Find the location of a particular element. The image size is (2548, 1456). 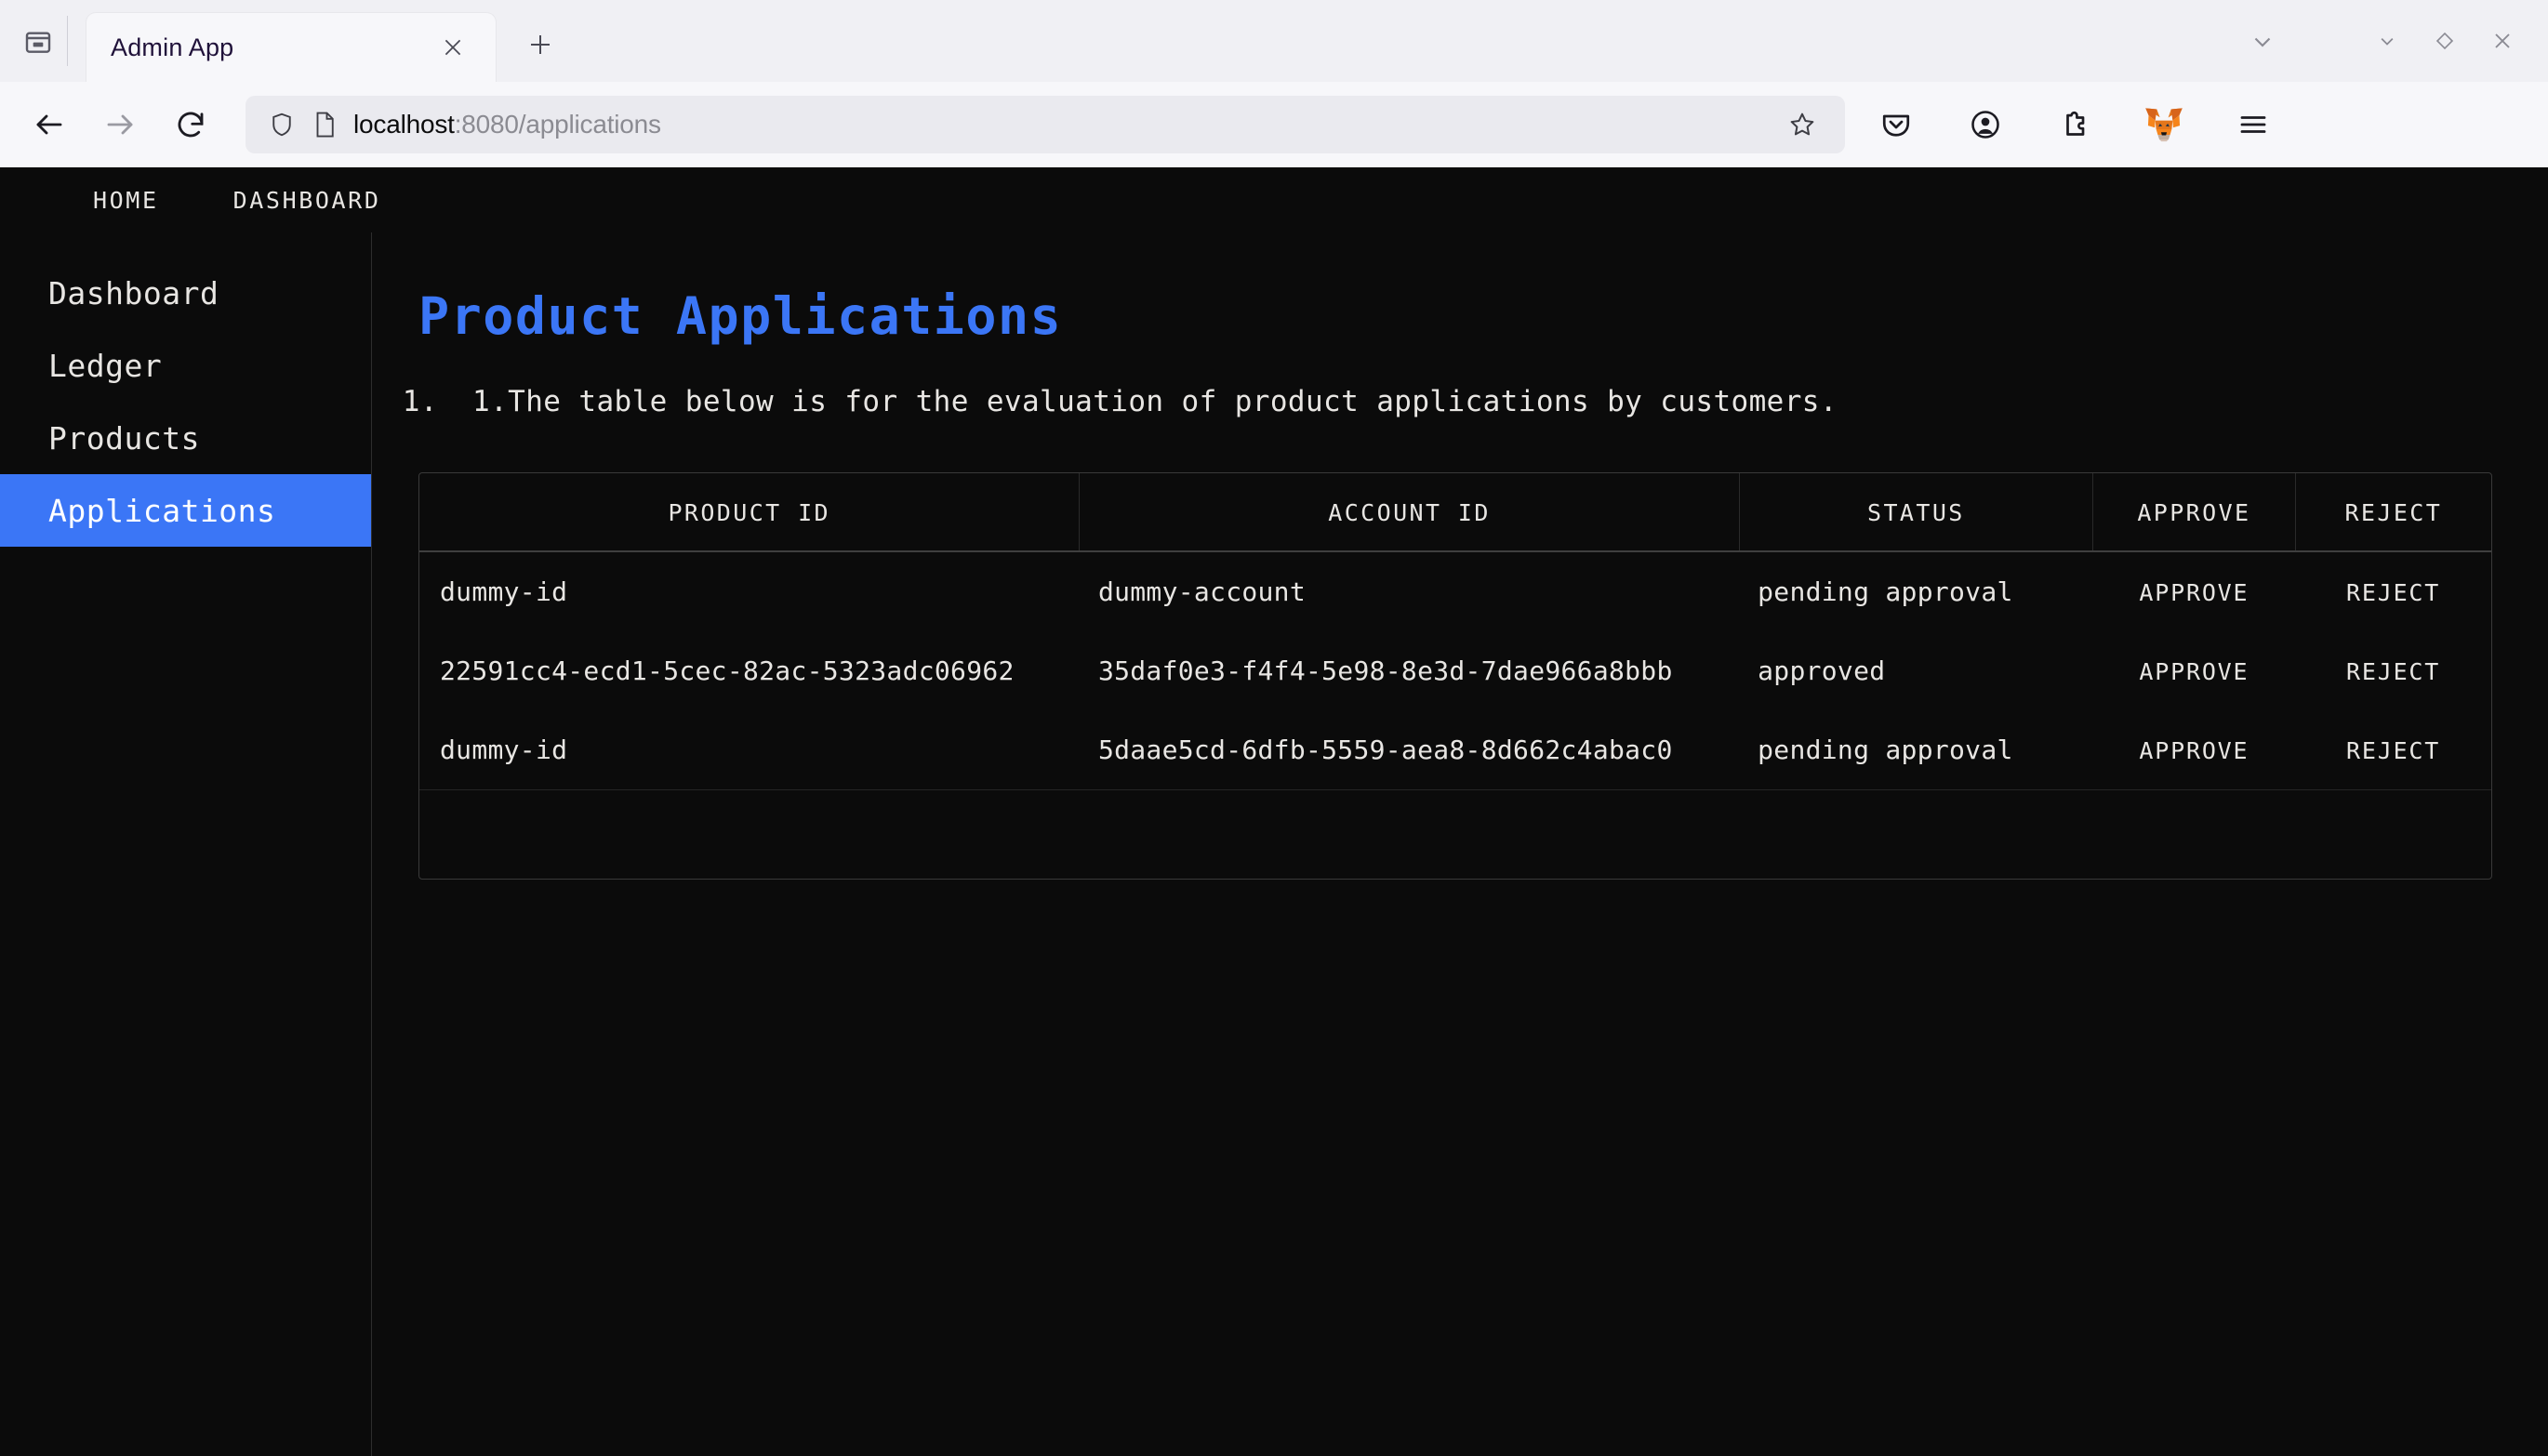

table-footer is located at coordinates (1455, 834).